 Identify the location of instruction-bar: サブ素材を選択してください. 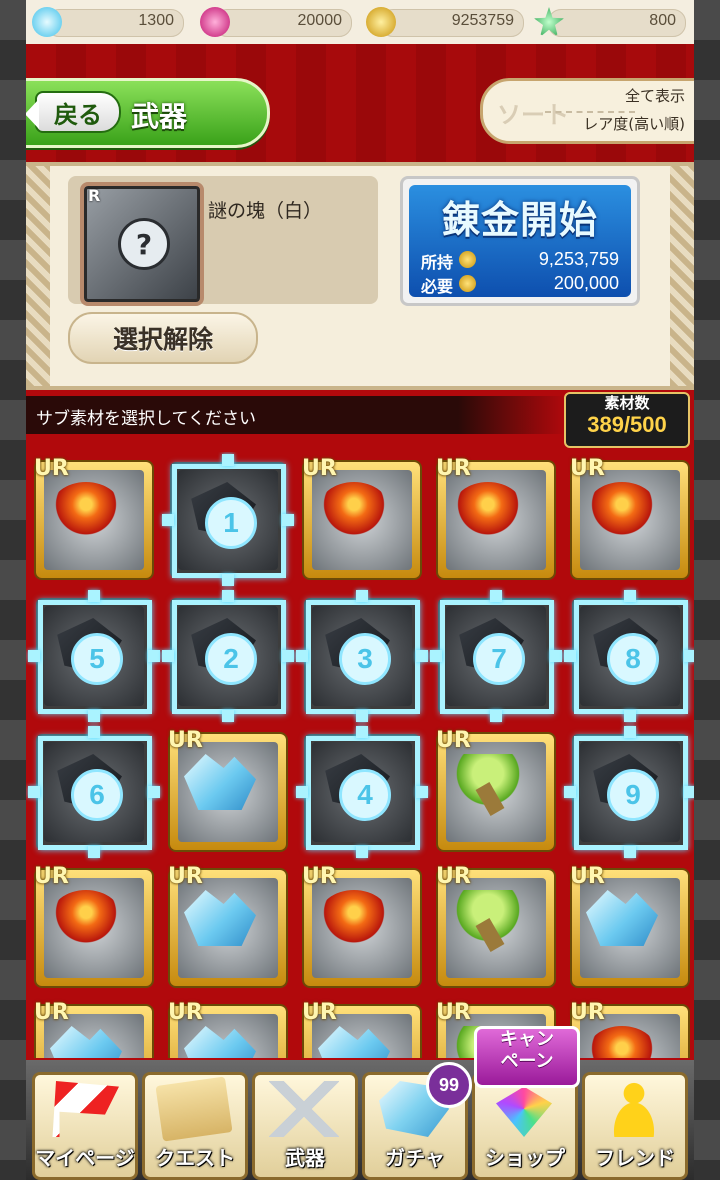
(296, 415).